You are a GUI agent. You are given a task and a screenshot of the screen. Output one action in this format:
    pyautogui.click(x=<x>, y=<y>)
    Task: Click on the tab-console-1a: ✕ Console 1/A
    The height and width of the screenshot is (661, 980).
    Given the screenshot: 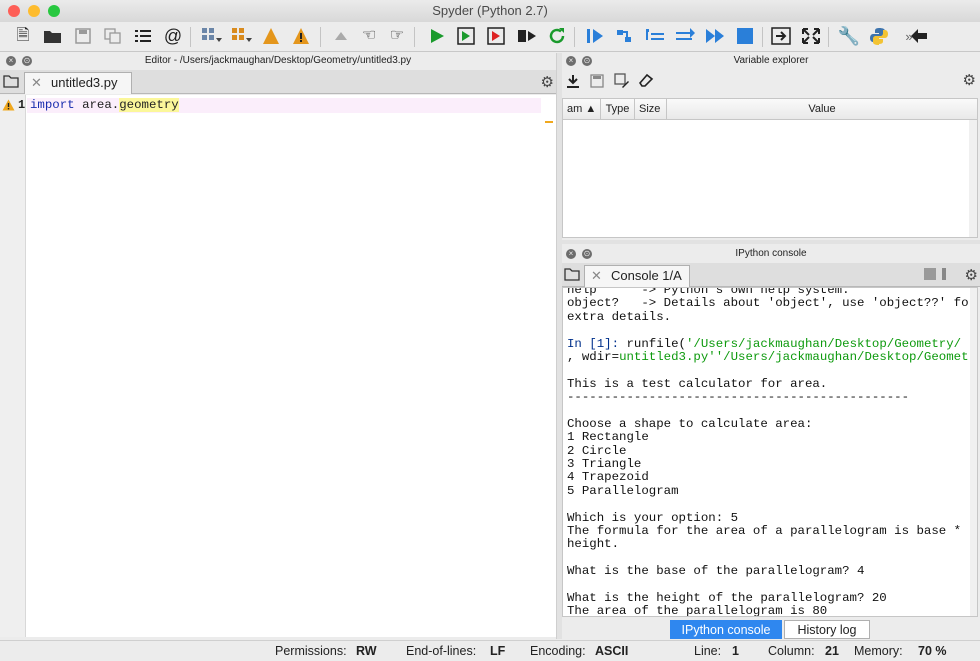 What is the action you would take?
    pyautogui.click(x=637, y=276)
    